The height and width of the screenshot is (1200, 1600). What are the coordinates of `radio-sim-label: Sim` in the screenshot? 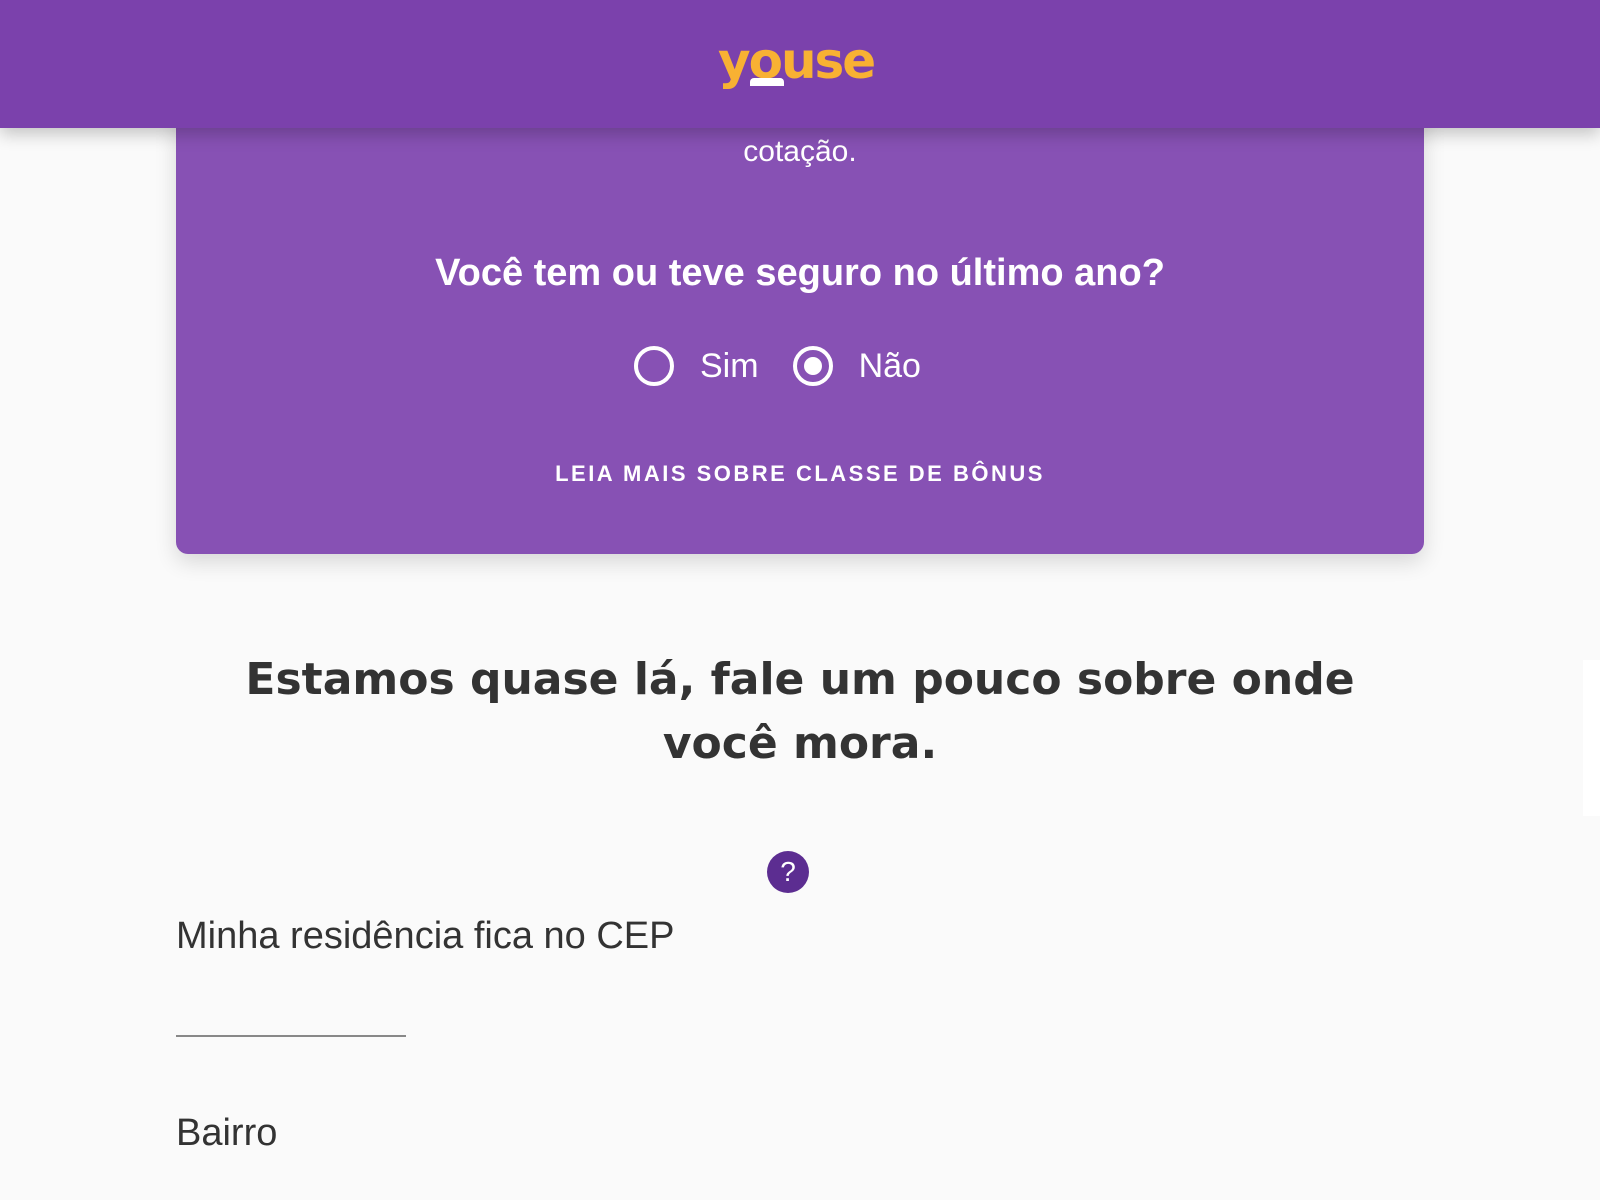 It's located at (729, 366).